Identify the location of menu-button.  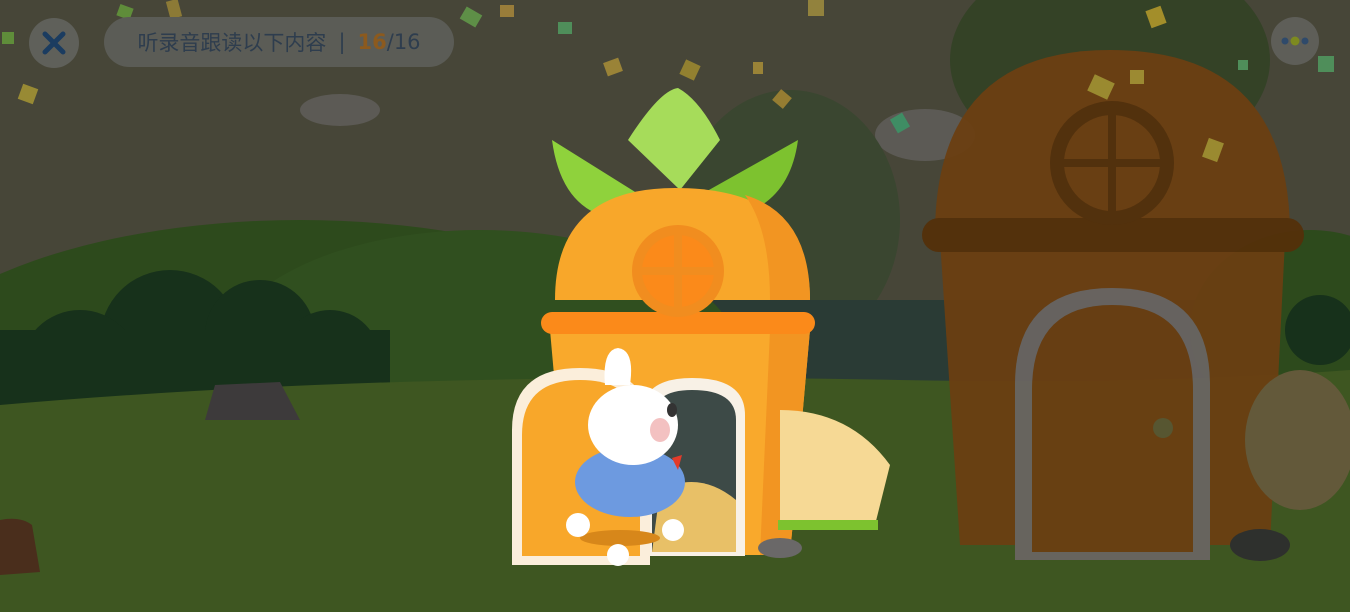
(1295, 41).